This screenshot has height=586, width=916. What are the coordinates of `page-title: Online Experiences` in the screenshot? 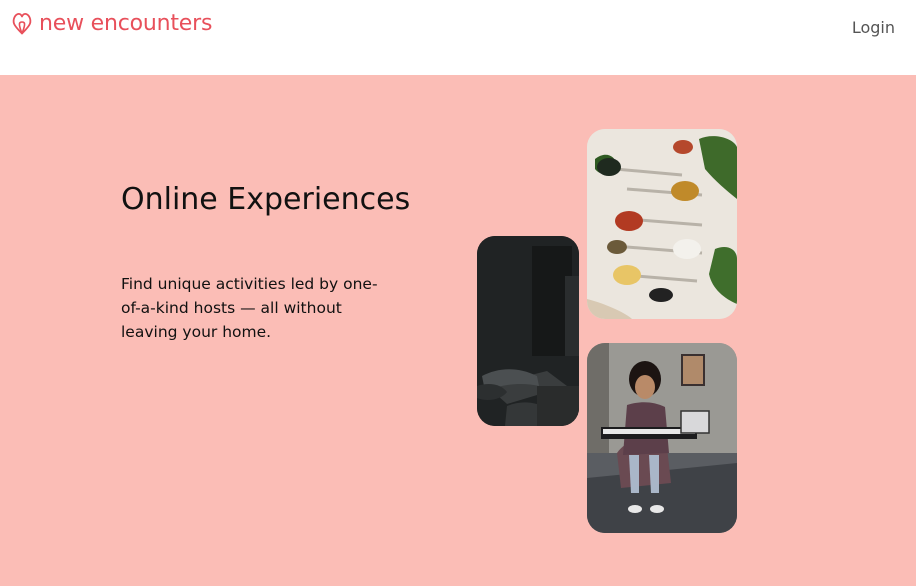 It's located at (266, 199).